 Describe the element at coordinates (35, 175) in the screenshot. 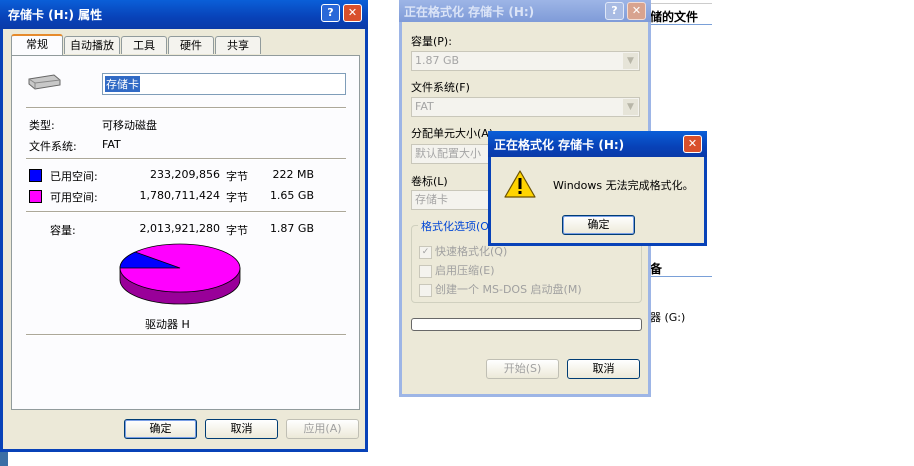

I see `used-color-swatch` at that location.